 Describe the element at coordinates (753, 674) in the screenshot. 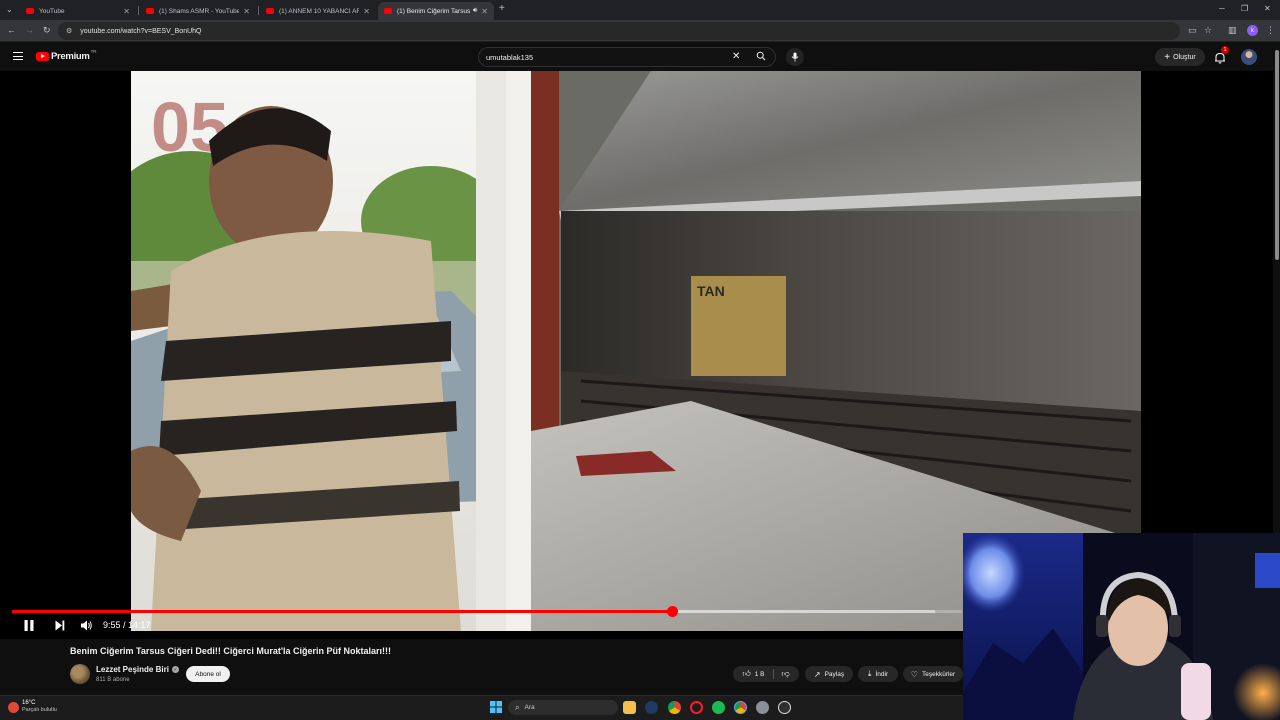

I see `like-button: 👍︎ 1 B` at that location.